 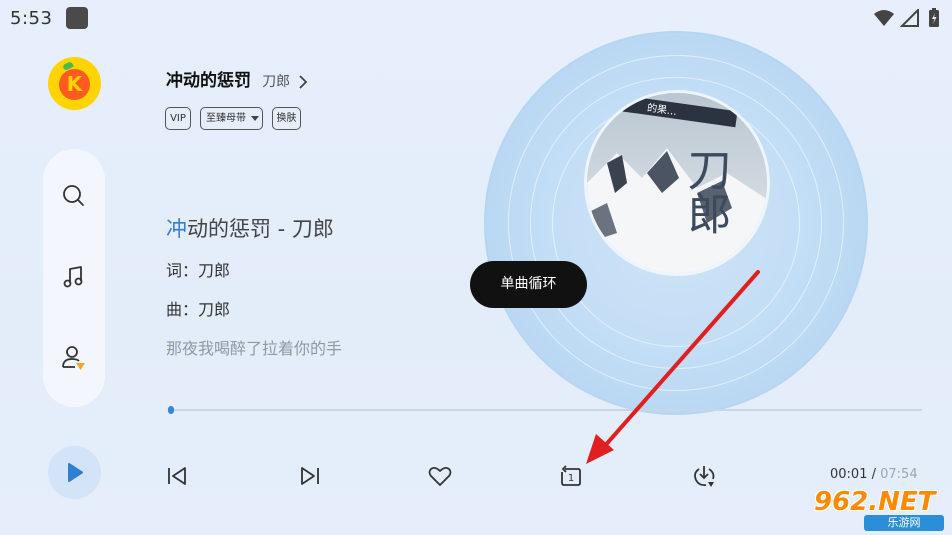 I want to click on music-note-icon, so click(x=74, y=277).